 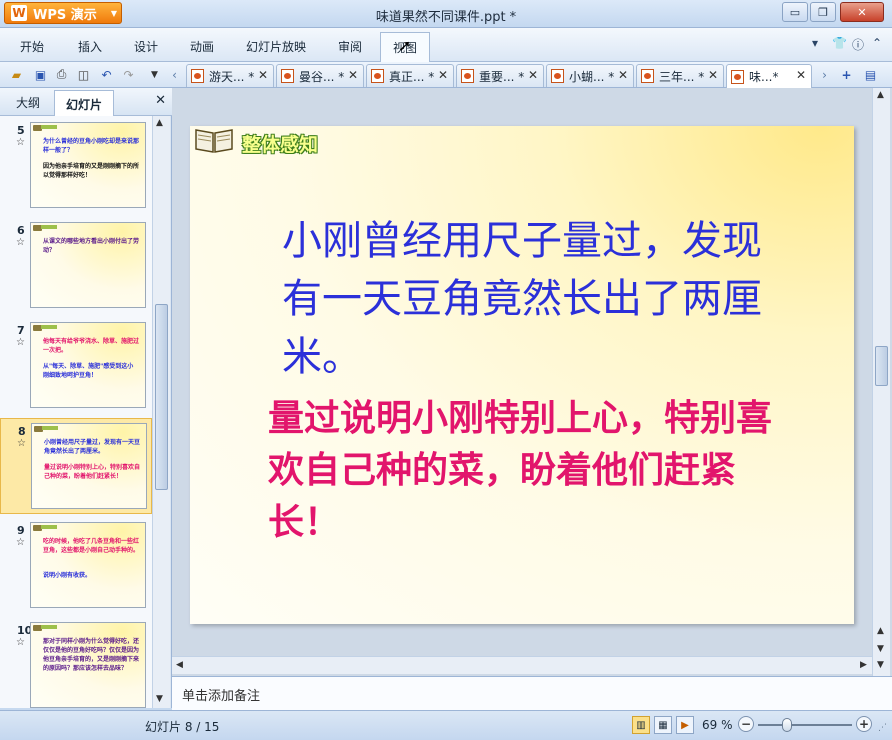 I want to click on notes-pane: 单击添加备注, so click(x=532, y=693).